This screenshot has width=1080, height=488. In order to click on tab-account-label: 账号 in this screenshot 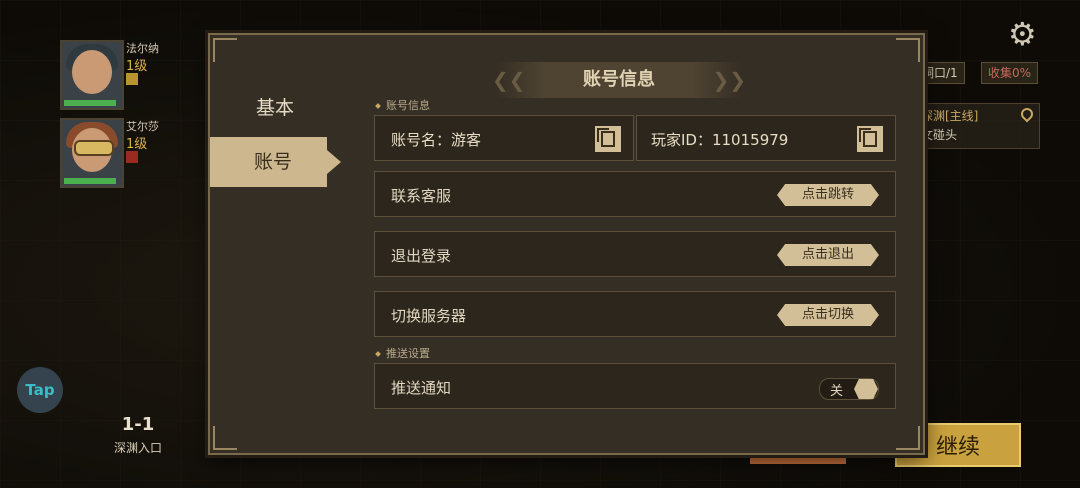, I will do `click(273, 162)`.